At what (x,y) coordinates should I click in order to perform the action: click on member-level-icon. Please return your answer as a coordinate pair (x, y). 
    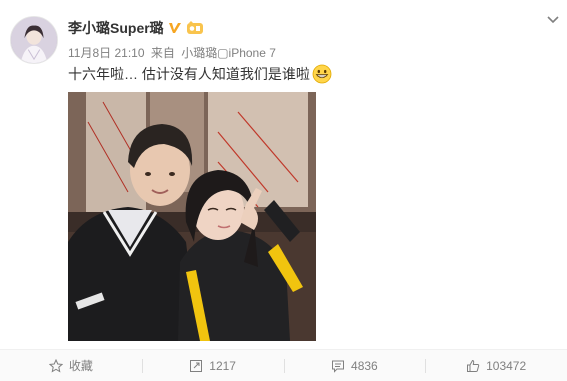
    Looking at the image, I should click on (195, 28).